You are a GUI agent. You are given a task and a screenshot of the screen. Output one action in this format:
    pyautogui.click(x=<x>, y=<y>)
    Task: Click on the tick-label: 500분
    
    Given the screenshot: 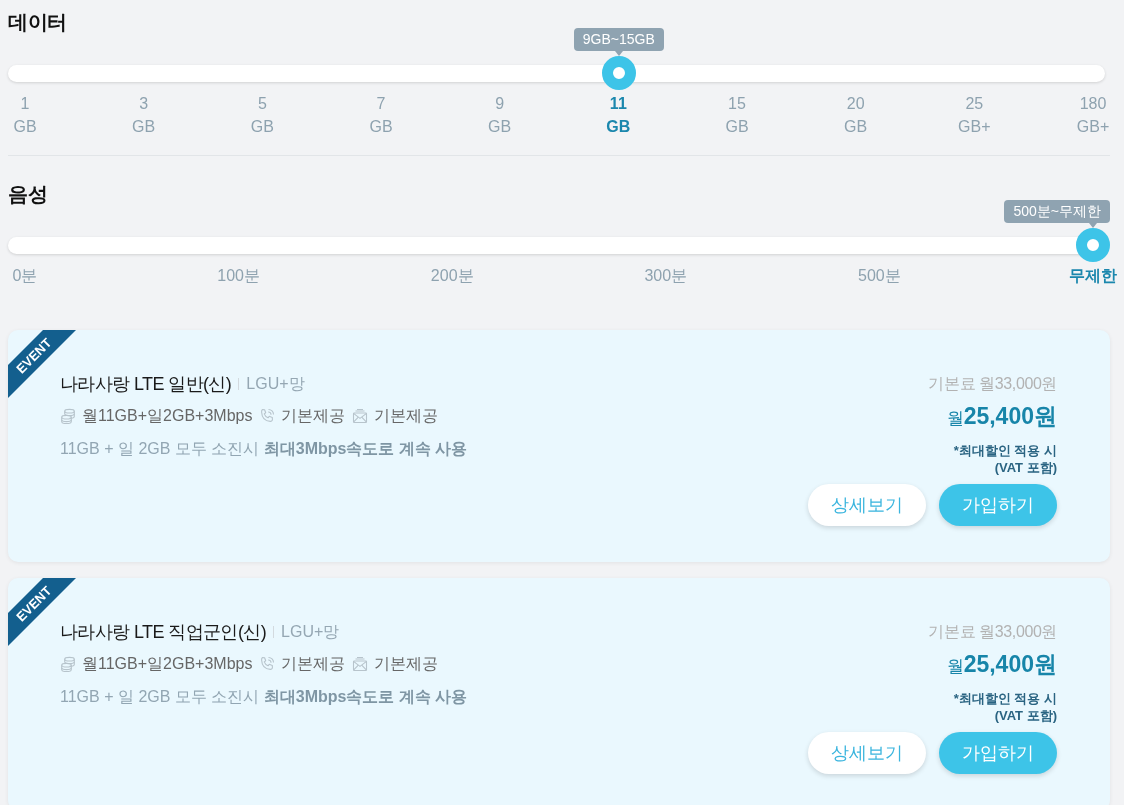 What is the action you would take?
    pyautogui.click(x=879, y=275)
    